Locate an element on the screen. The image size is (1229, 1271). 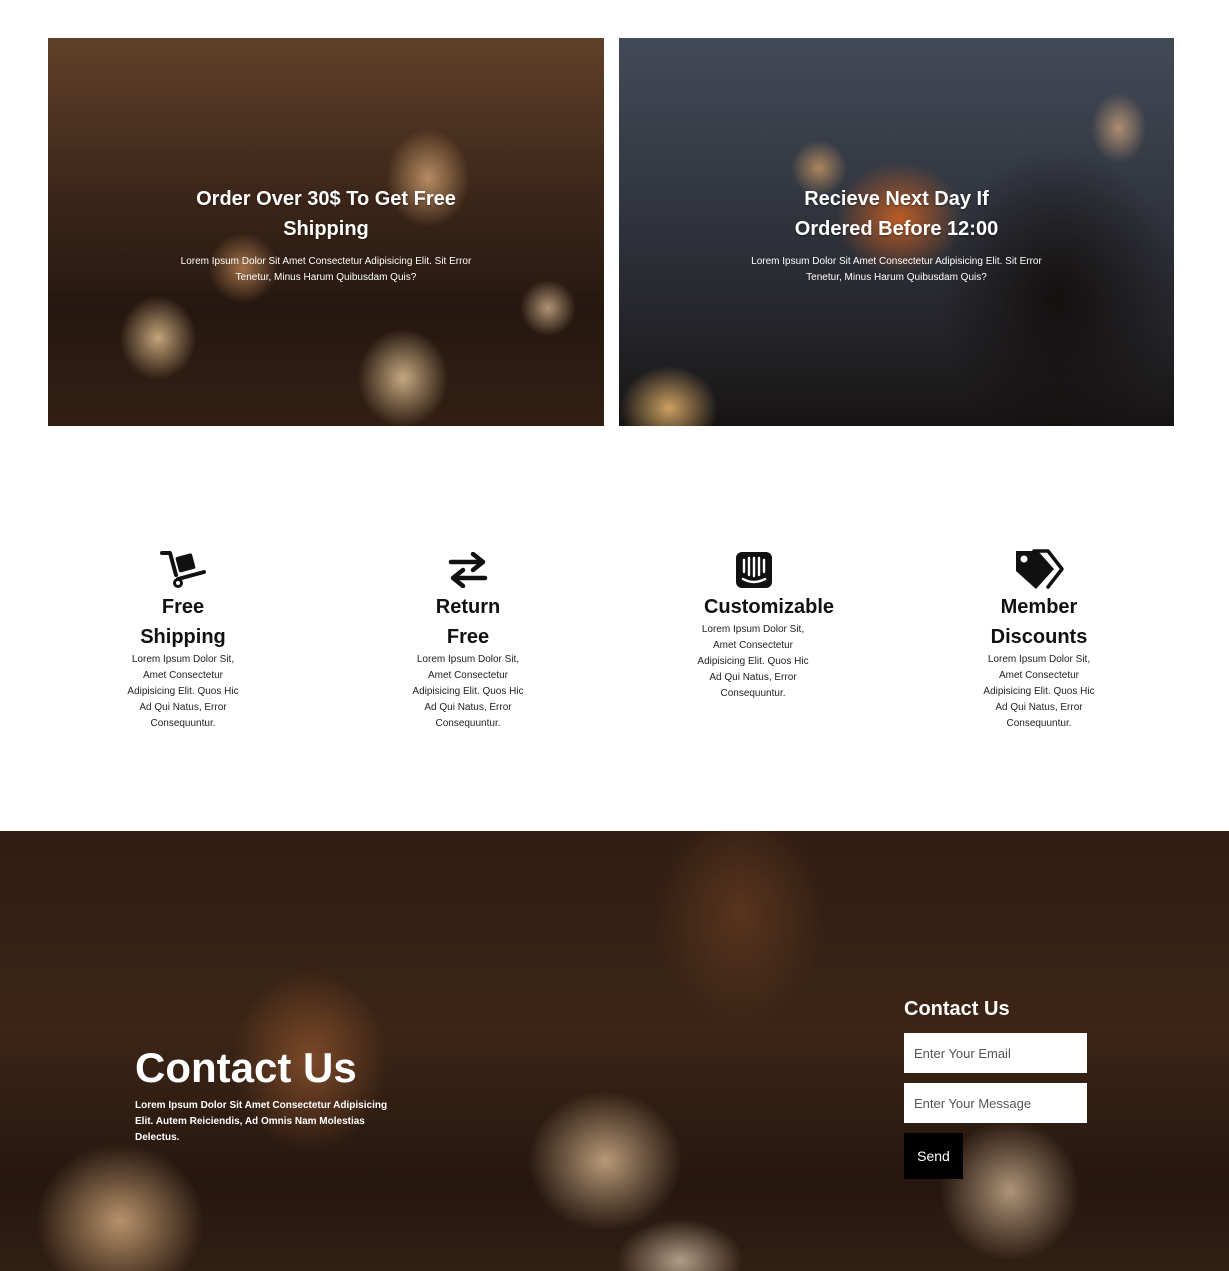
feature-title: Customizable is located at coordinates (769, 607).